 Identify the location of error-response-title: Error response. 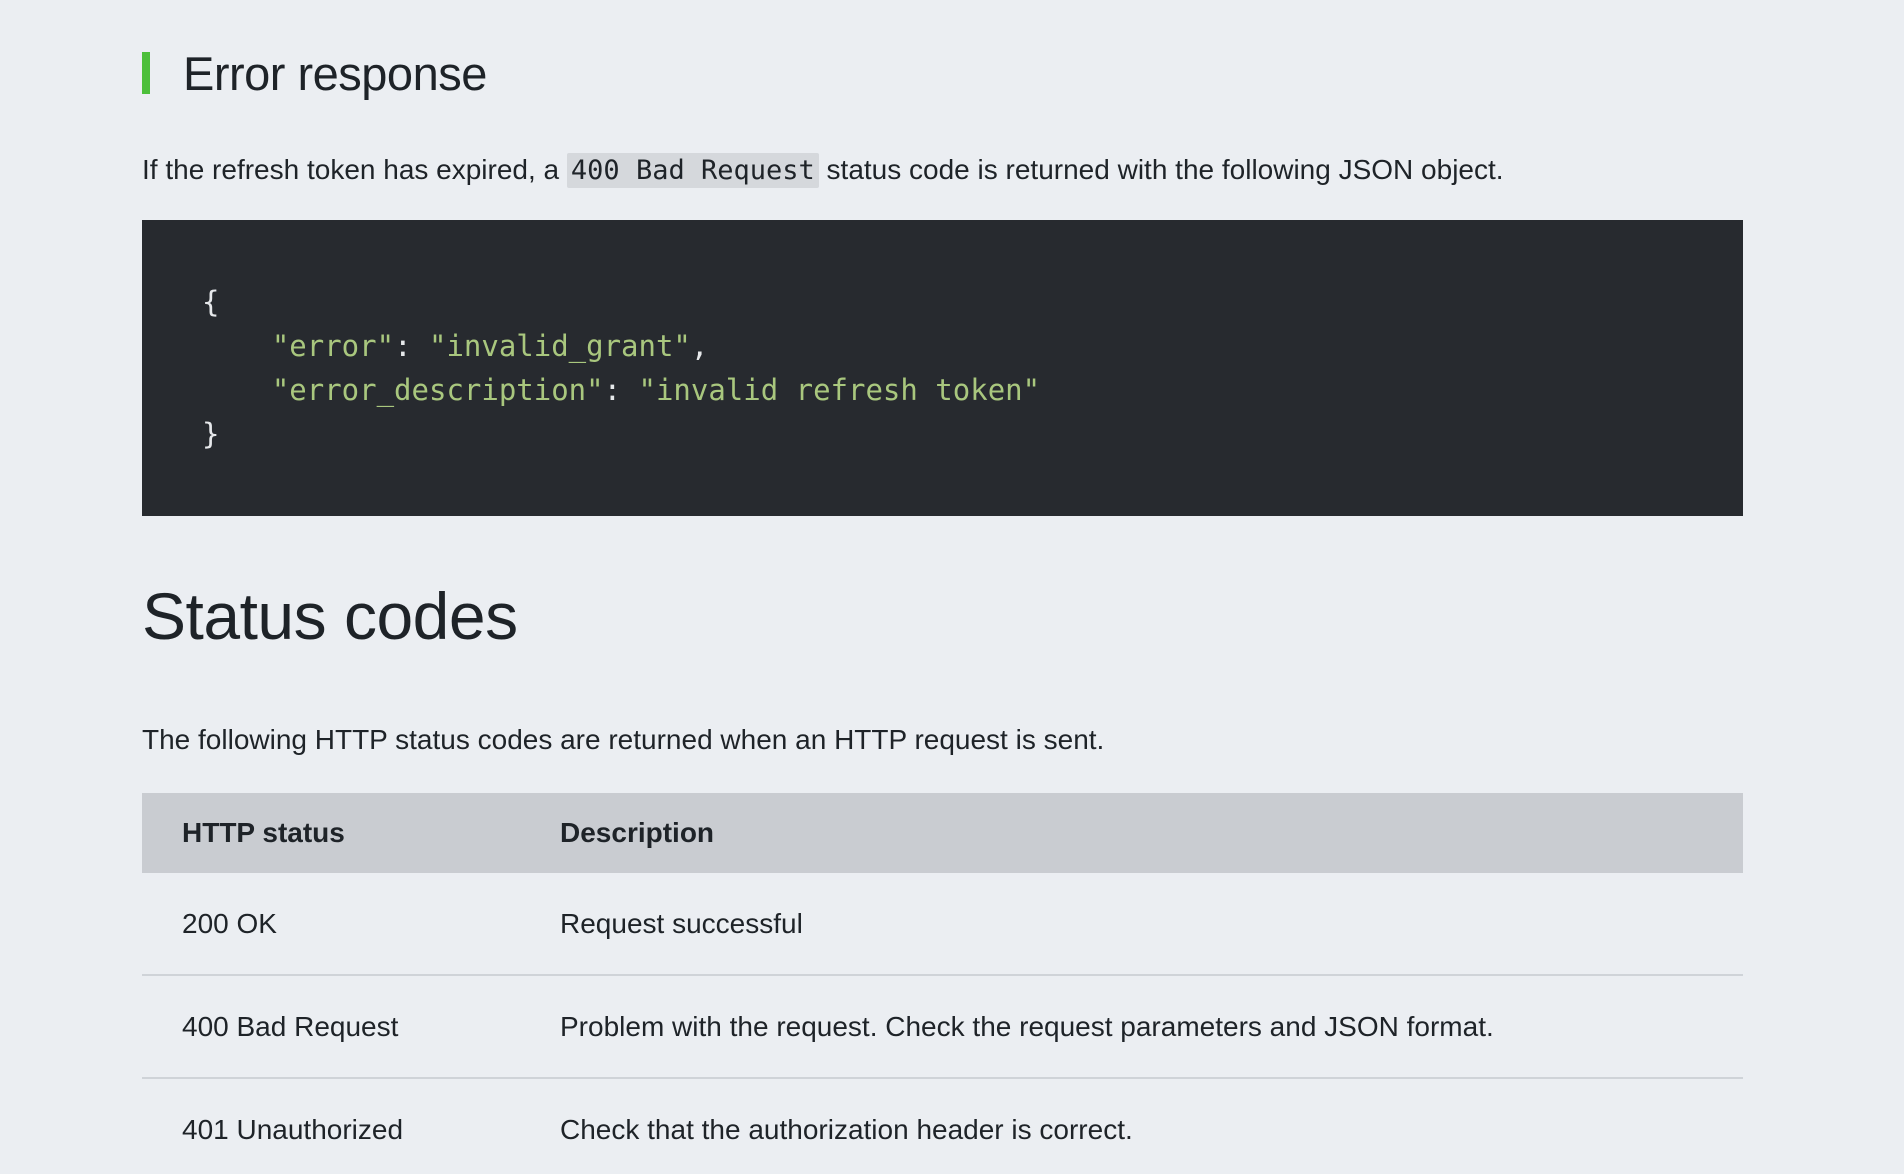
(335, 73).